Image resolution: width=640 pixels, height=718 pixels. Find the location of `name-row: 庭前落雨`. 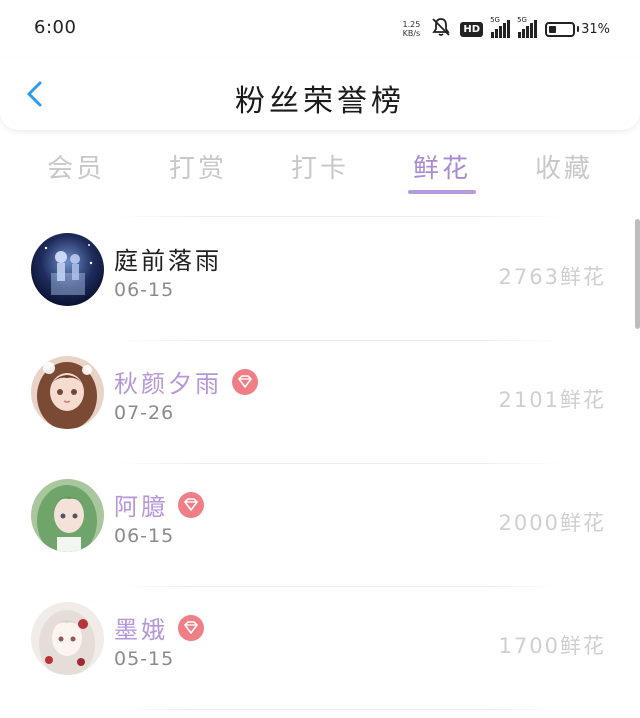

name-row: 庭前落雨 is located at coordinates (168, 258).